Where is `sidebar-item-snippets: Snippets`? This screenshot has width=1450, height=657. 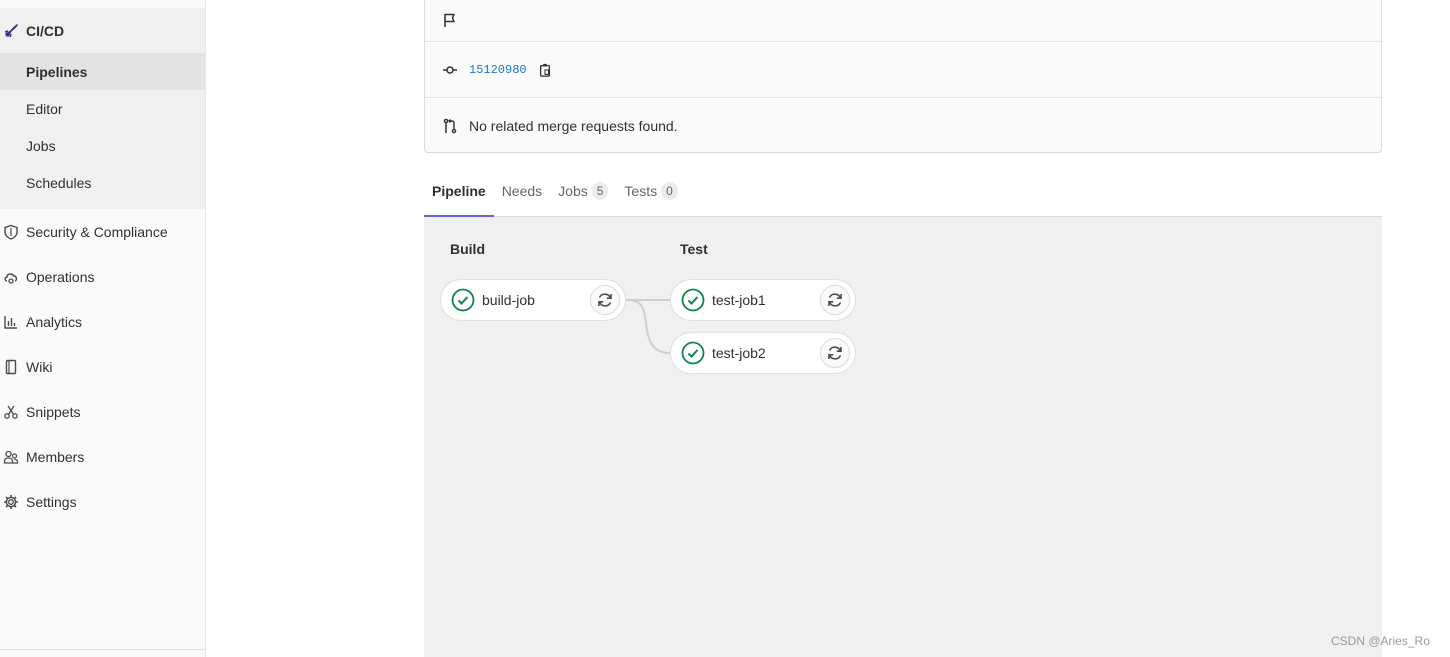 sidebar-item-snippets: Snippets is located at coordinates (102, 412).